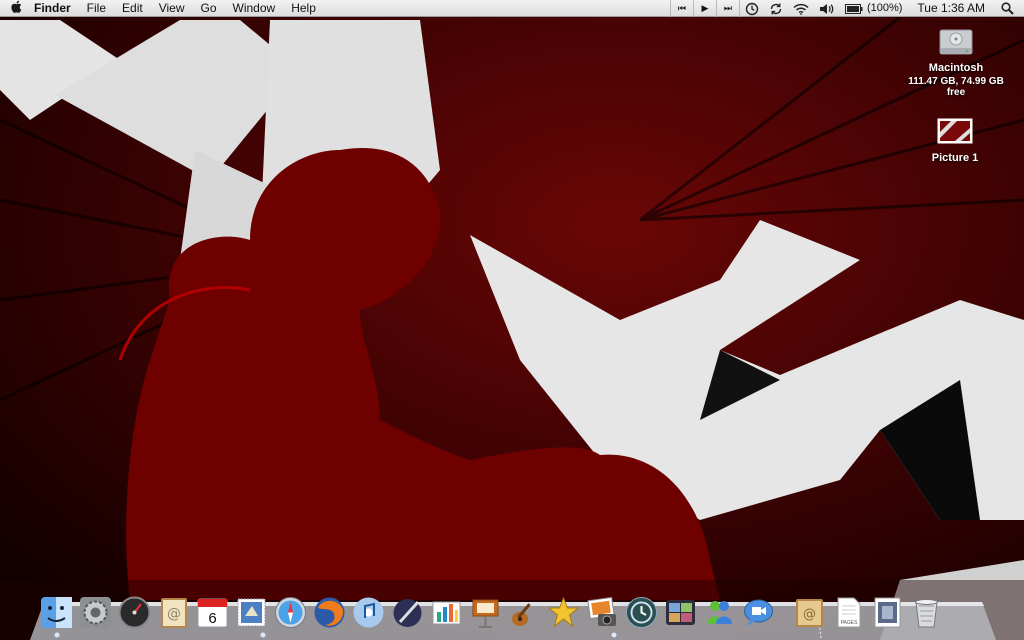 Image resolution: width=1024 pixels, height=640 pixels. What do you see at coordinates (853, 8) in the screenshot?
I see `battery-icon` at bounding box center [853, 8].